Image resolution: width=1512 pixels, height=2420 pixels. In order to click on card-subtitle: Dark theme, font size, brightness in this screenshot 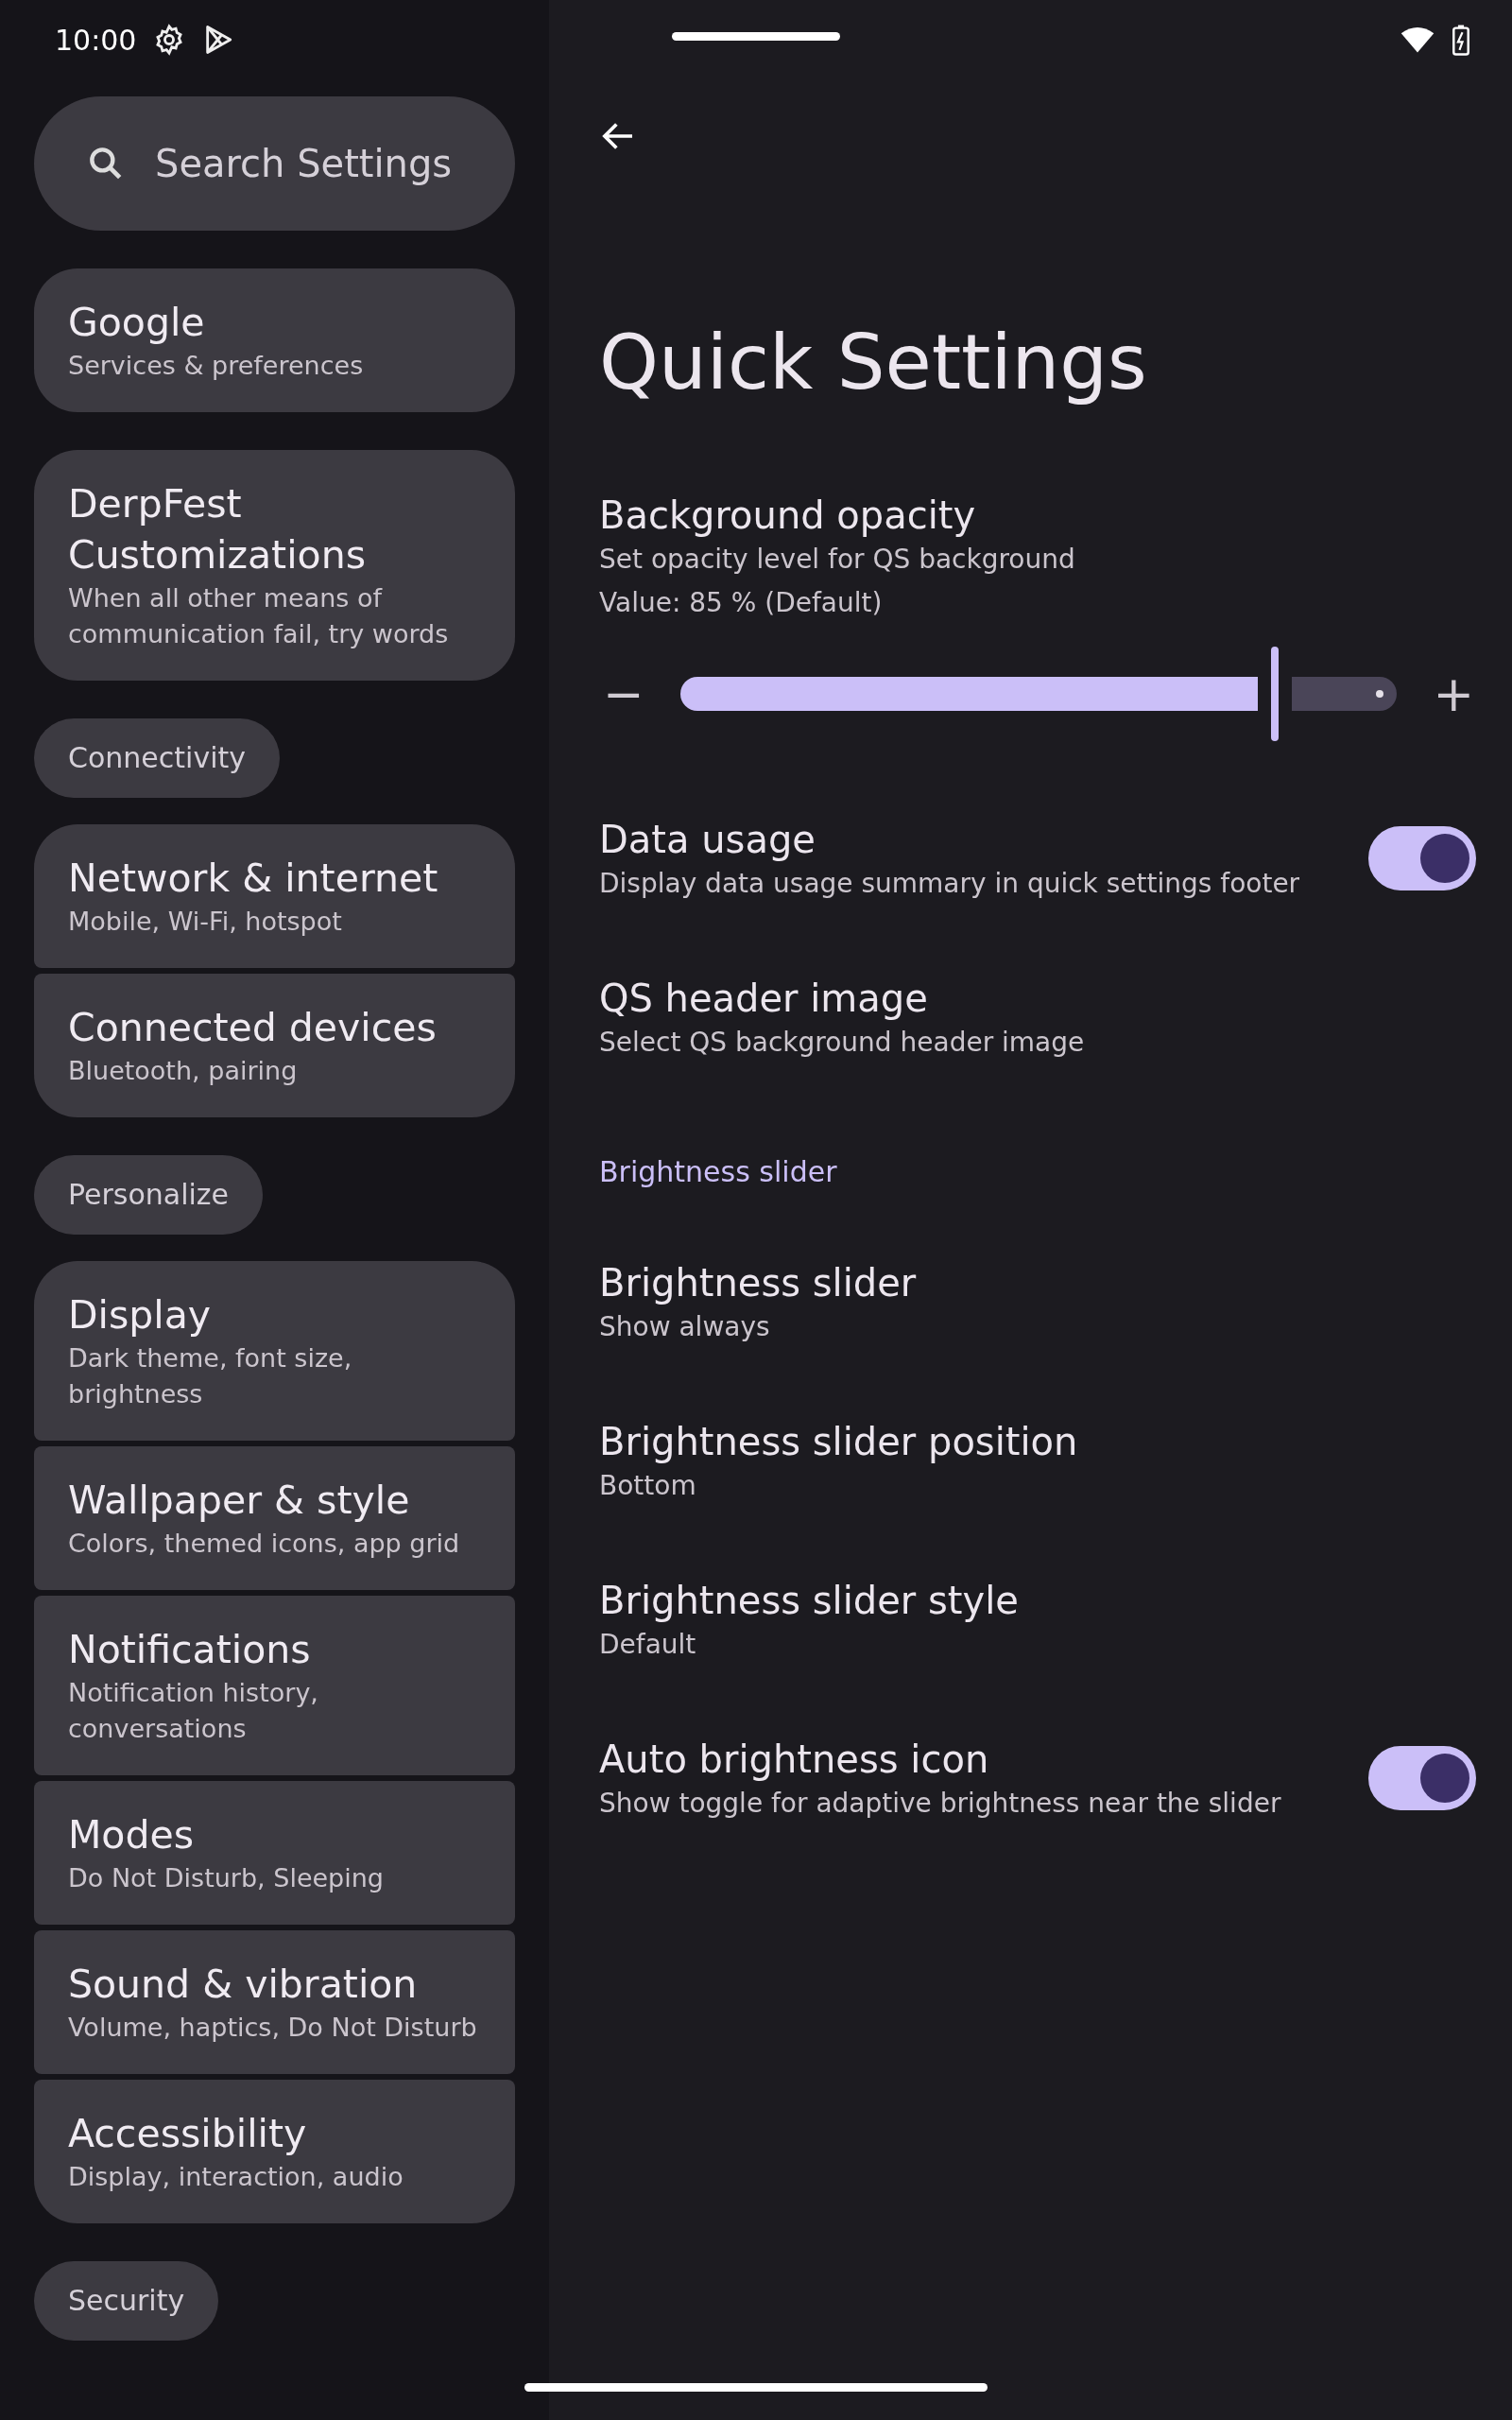, I will do `click(210, 1376)`.